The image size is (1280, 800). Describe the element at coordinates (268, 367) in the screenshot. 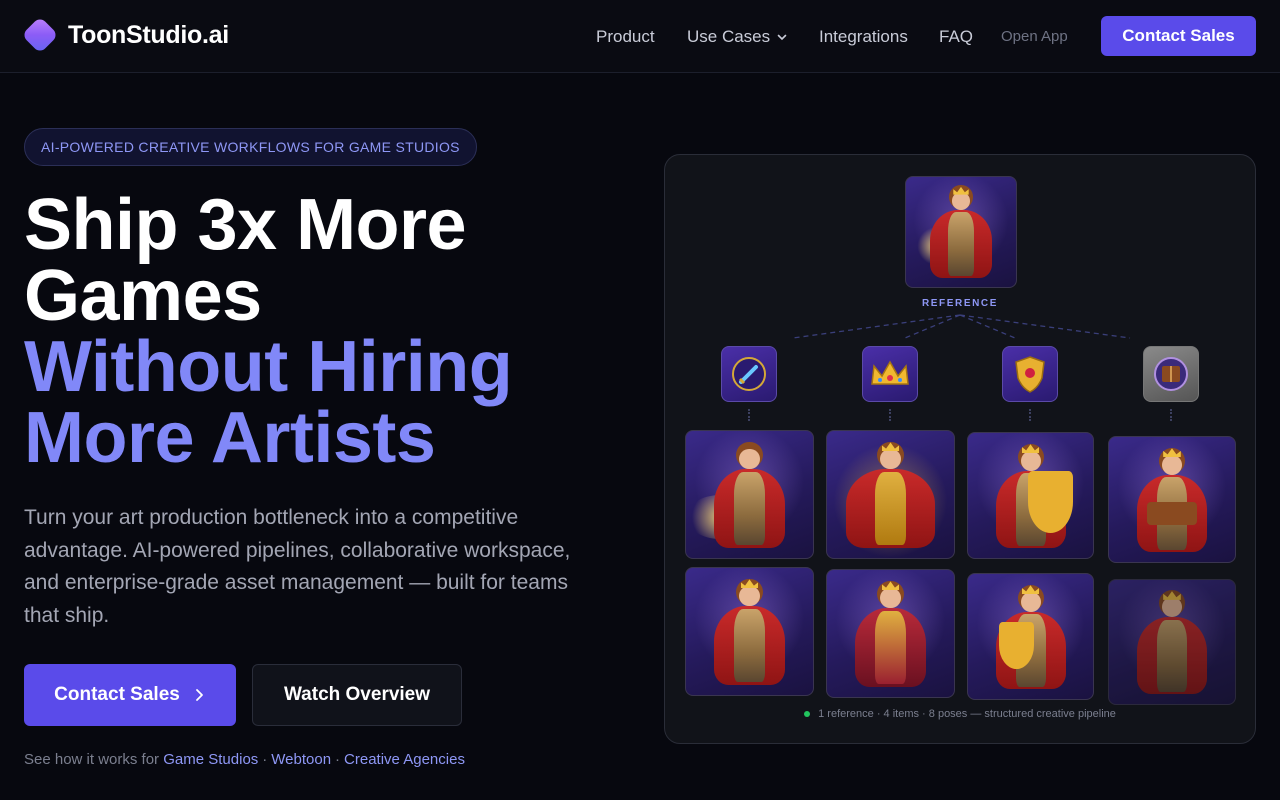

I see `headline-line-3: Without Hiring` at that location.